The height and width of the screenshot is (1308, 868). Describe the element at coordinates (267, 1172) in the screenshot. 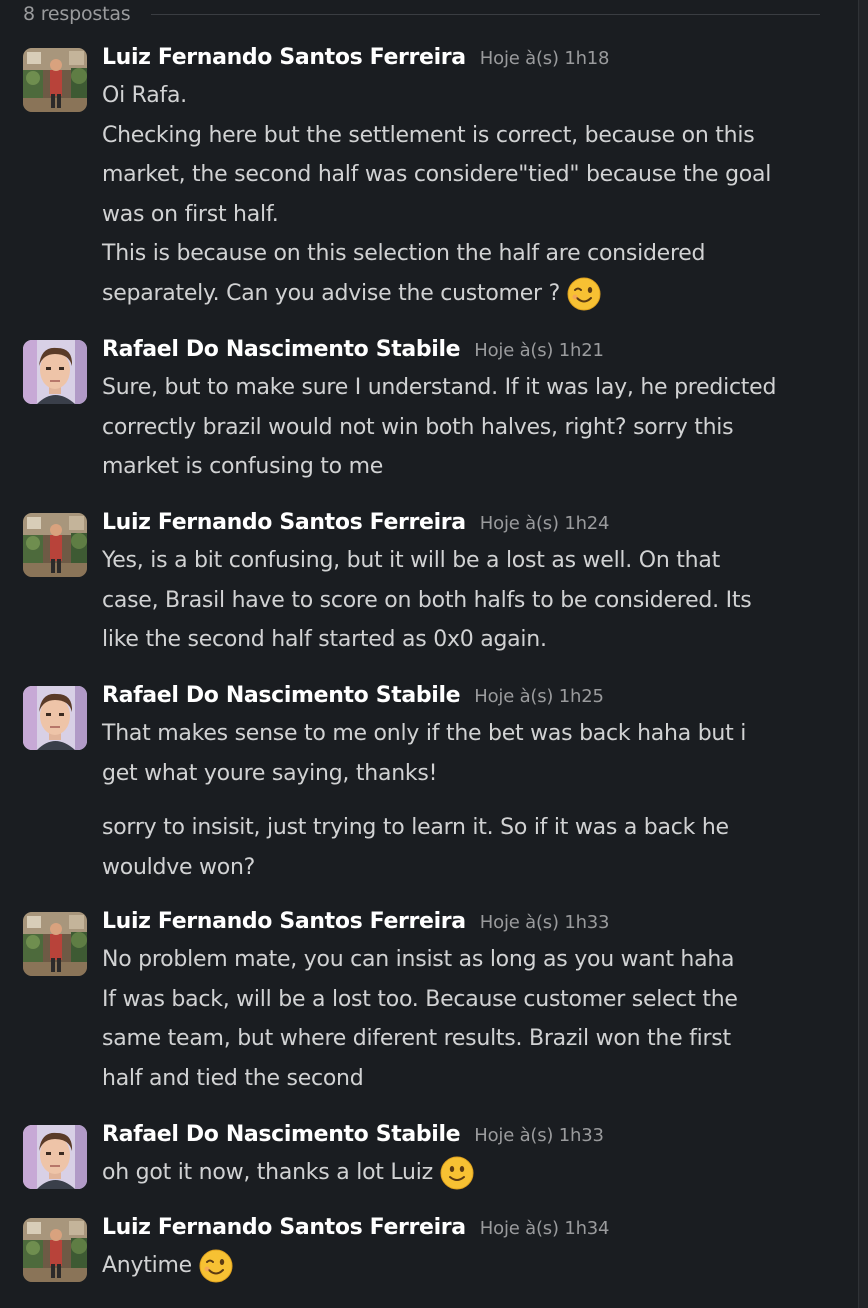

I see `message-line: oh got it now, thanks a lot Luiz` at that location.